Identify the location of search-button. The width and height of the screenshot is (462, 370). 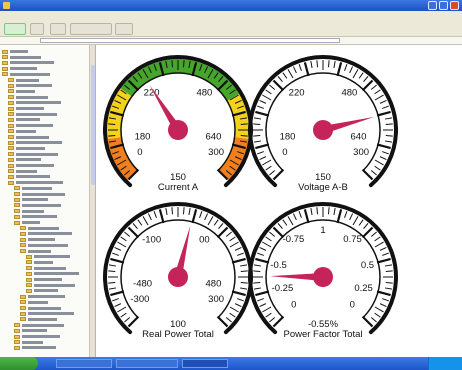
(91, 29).